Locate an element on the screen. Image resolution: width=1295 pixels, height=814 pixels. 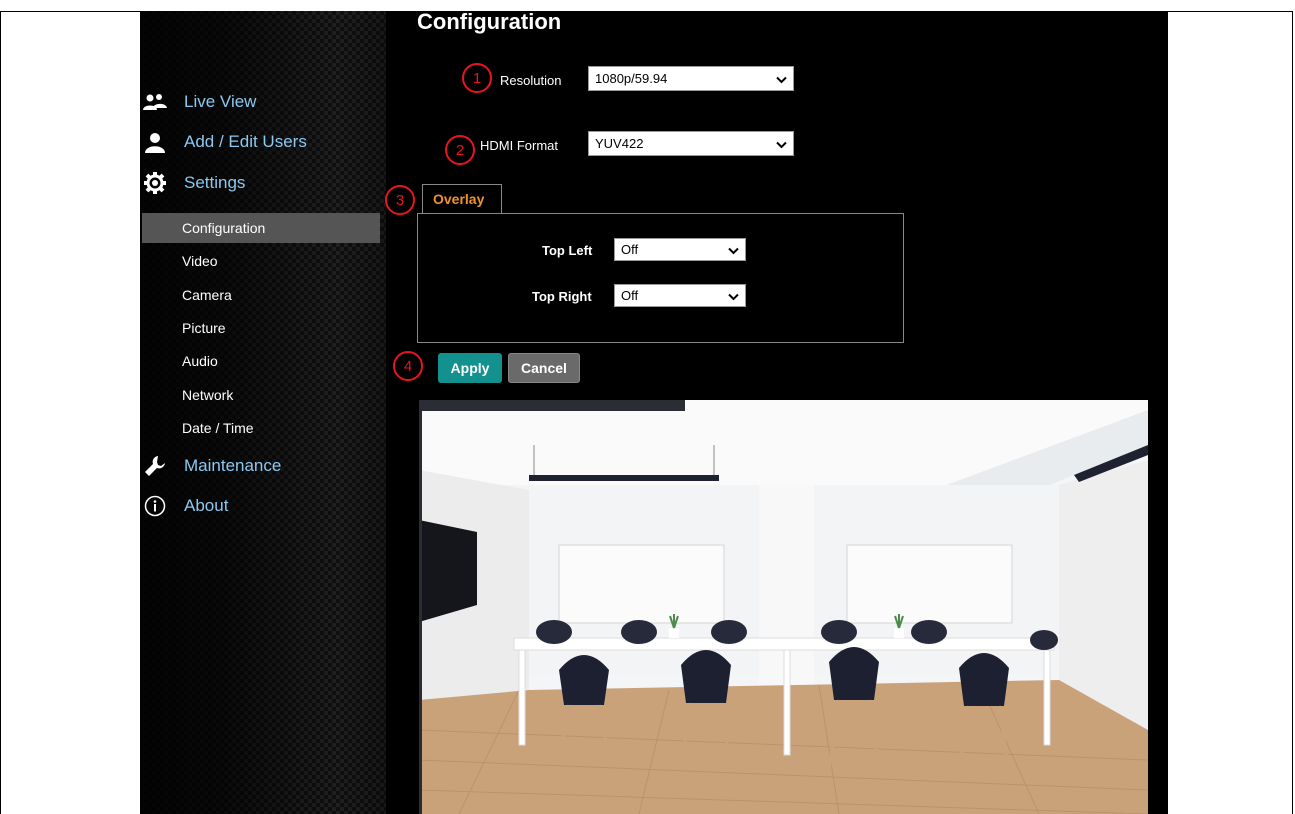
nav-label: Settings is located at coordinates (215, 182).